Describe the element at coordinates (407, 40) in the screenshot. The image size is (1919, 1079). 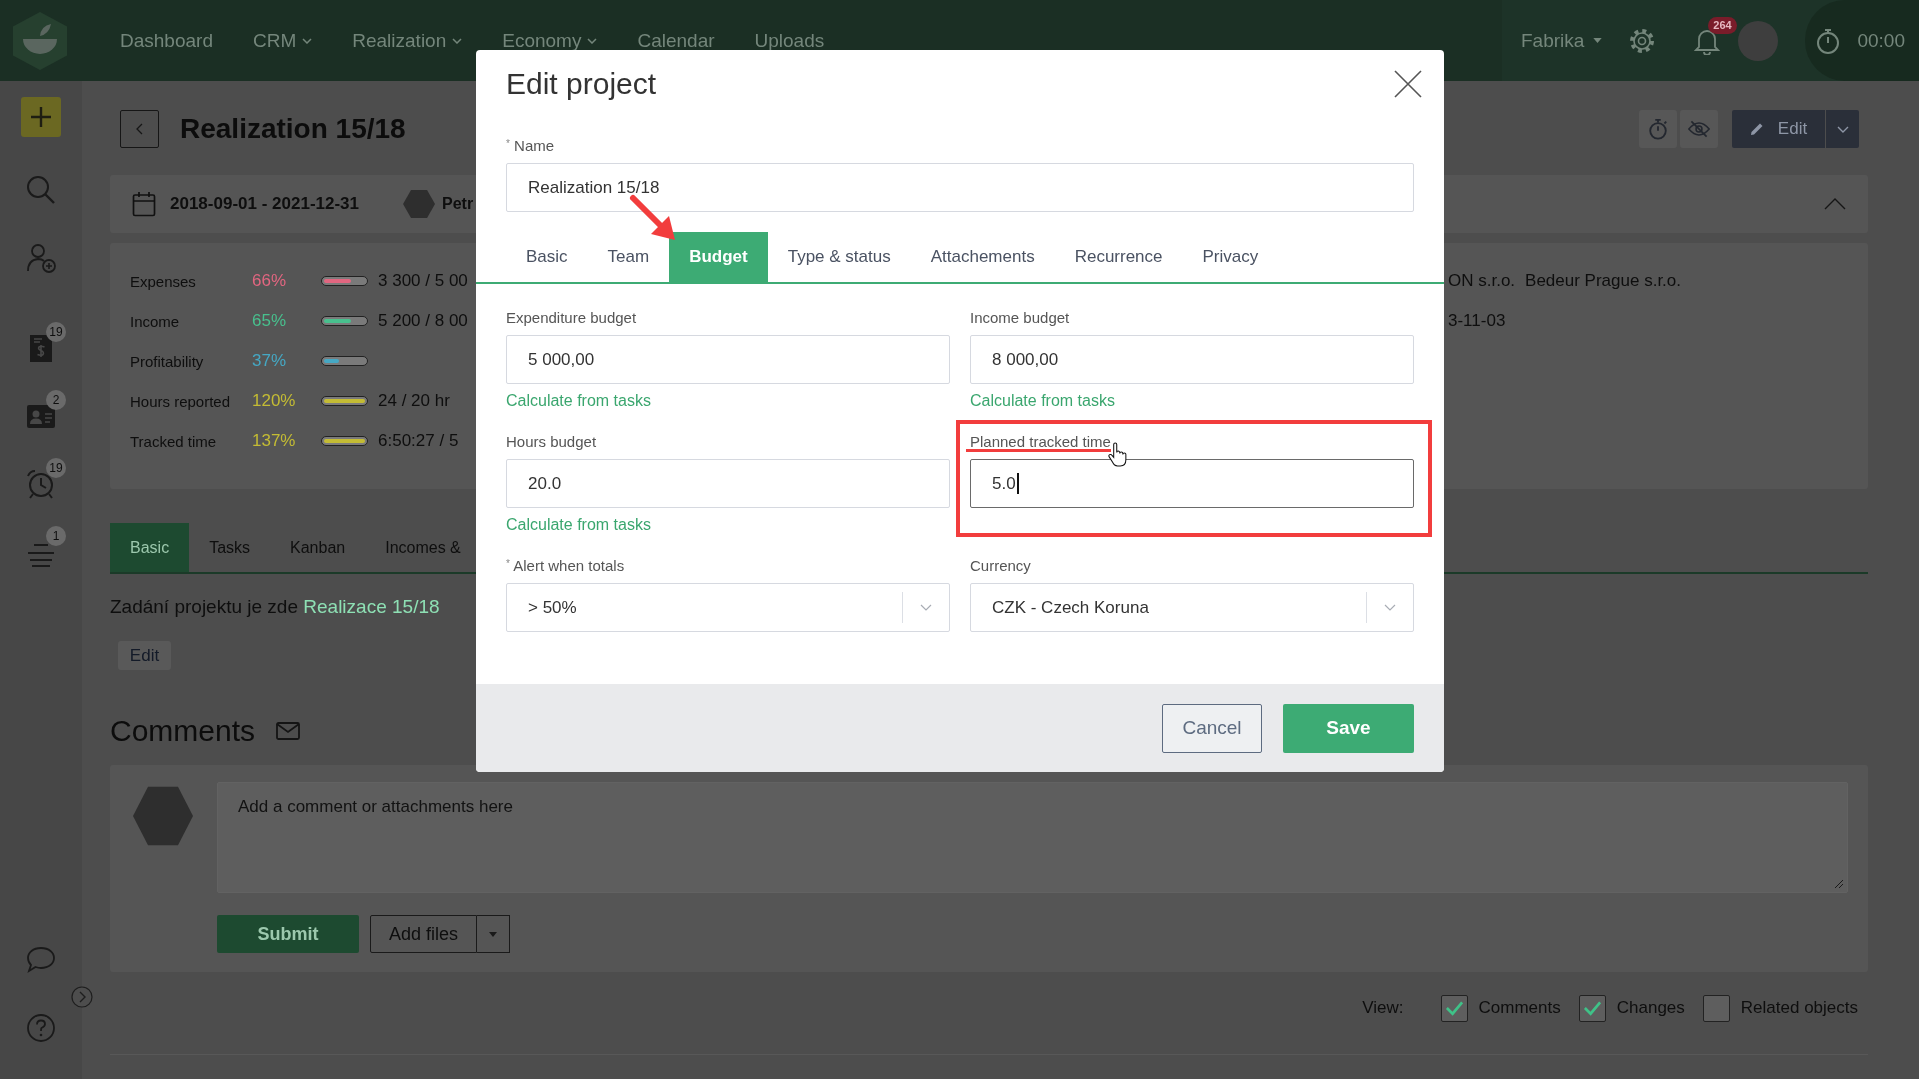
I see `nav-menu-item: Realization` at that location.